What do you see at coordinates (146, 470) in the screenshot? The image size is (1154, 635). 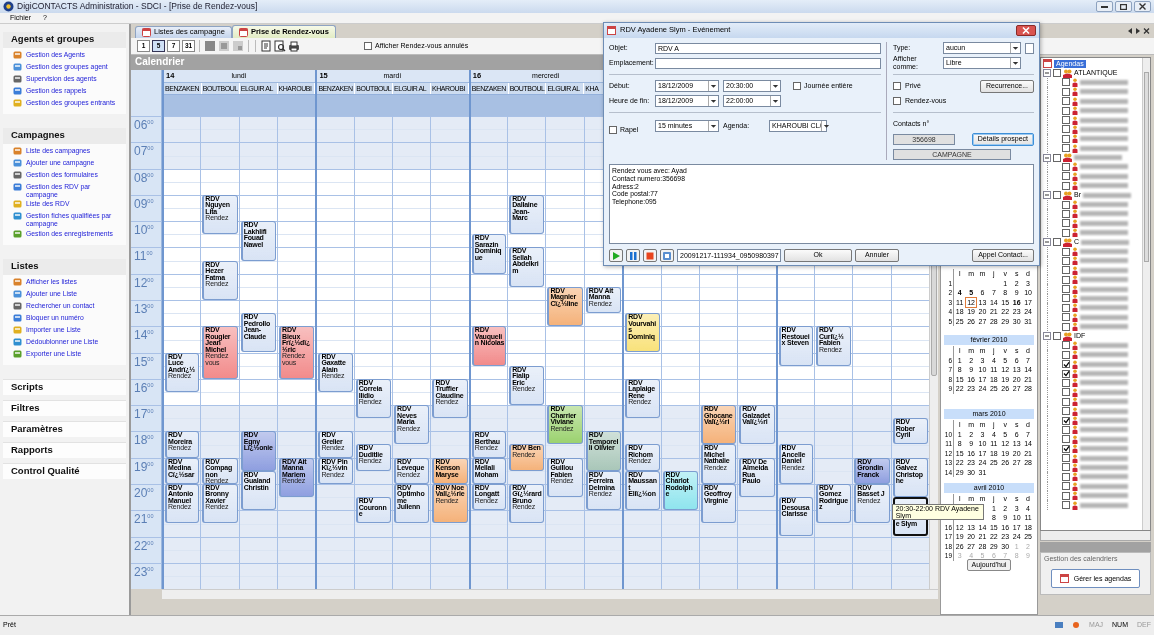 I see `hour-label: 19$^{00}$` at bounding box center [146, 470].